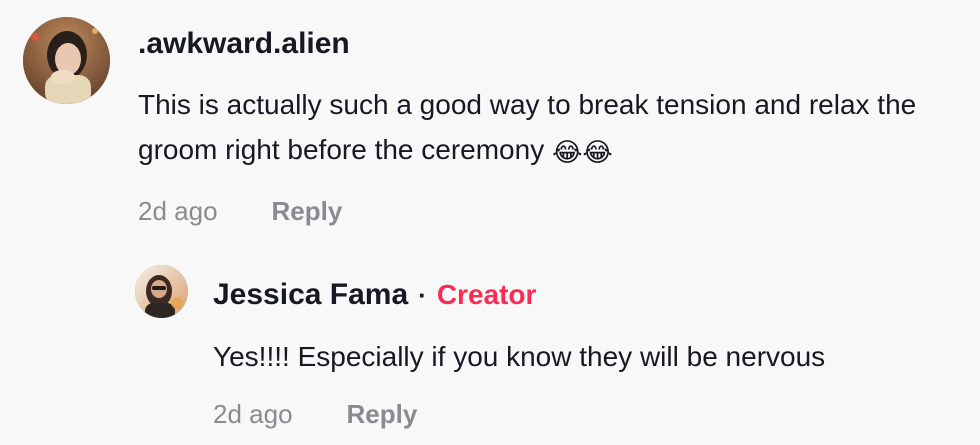 This screenshot has width=980, height=445. What do you see at coordinates (240, 211) in the screenshot?
I see `comment-meta: 2d ago Reply` at bounding box center [240, 211].